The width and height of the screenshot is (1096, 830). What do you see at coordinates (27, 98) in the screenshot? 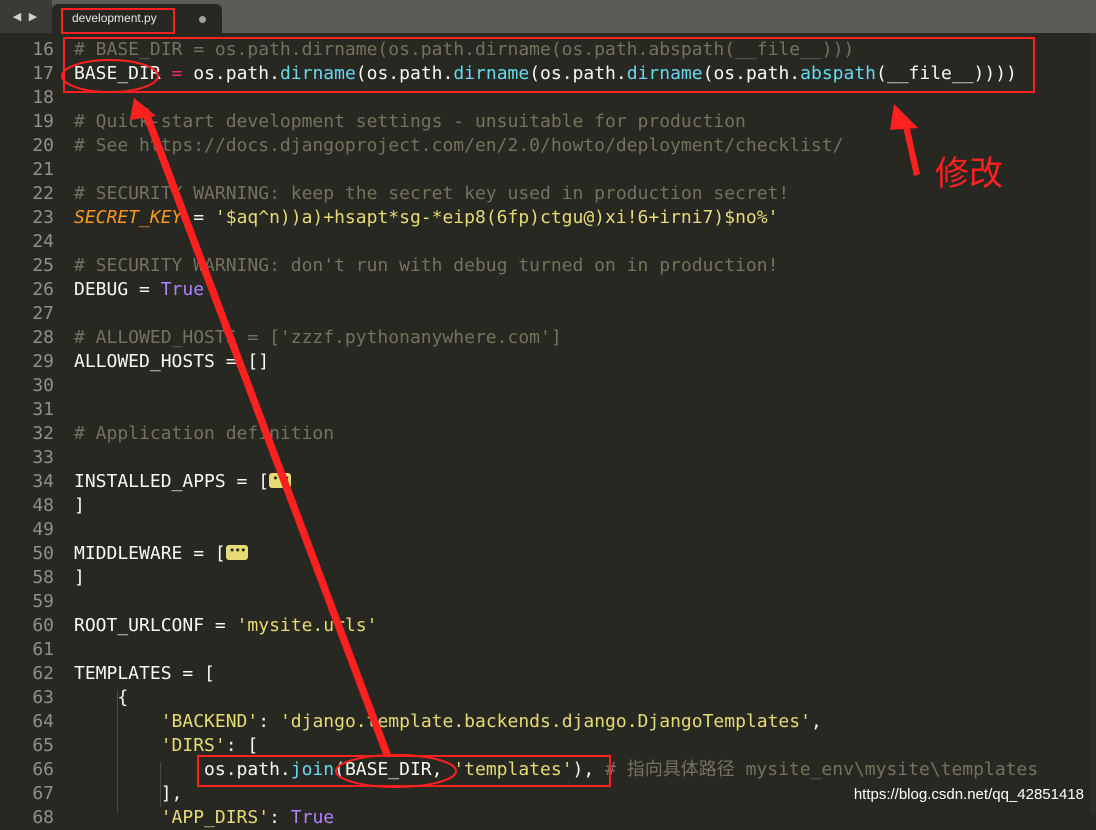
I see `line-number: 18` at bounding box center [27, 98].